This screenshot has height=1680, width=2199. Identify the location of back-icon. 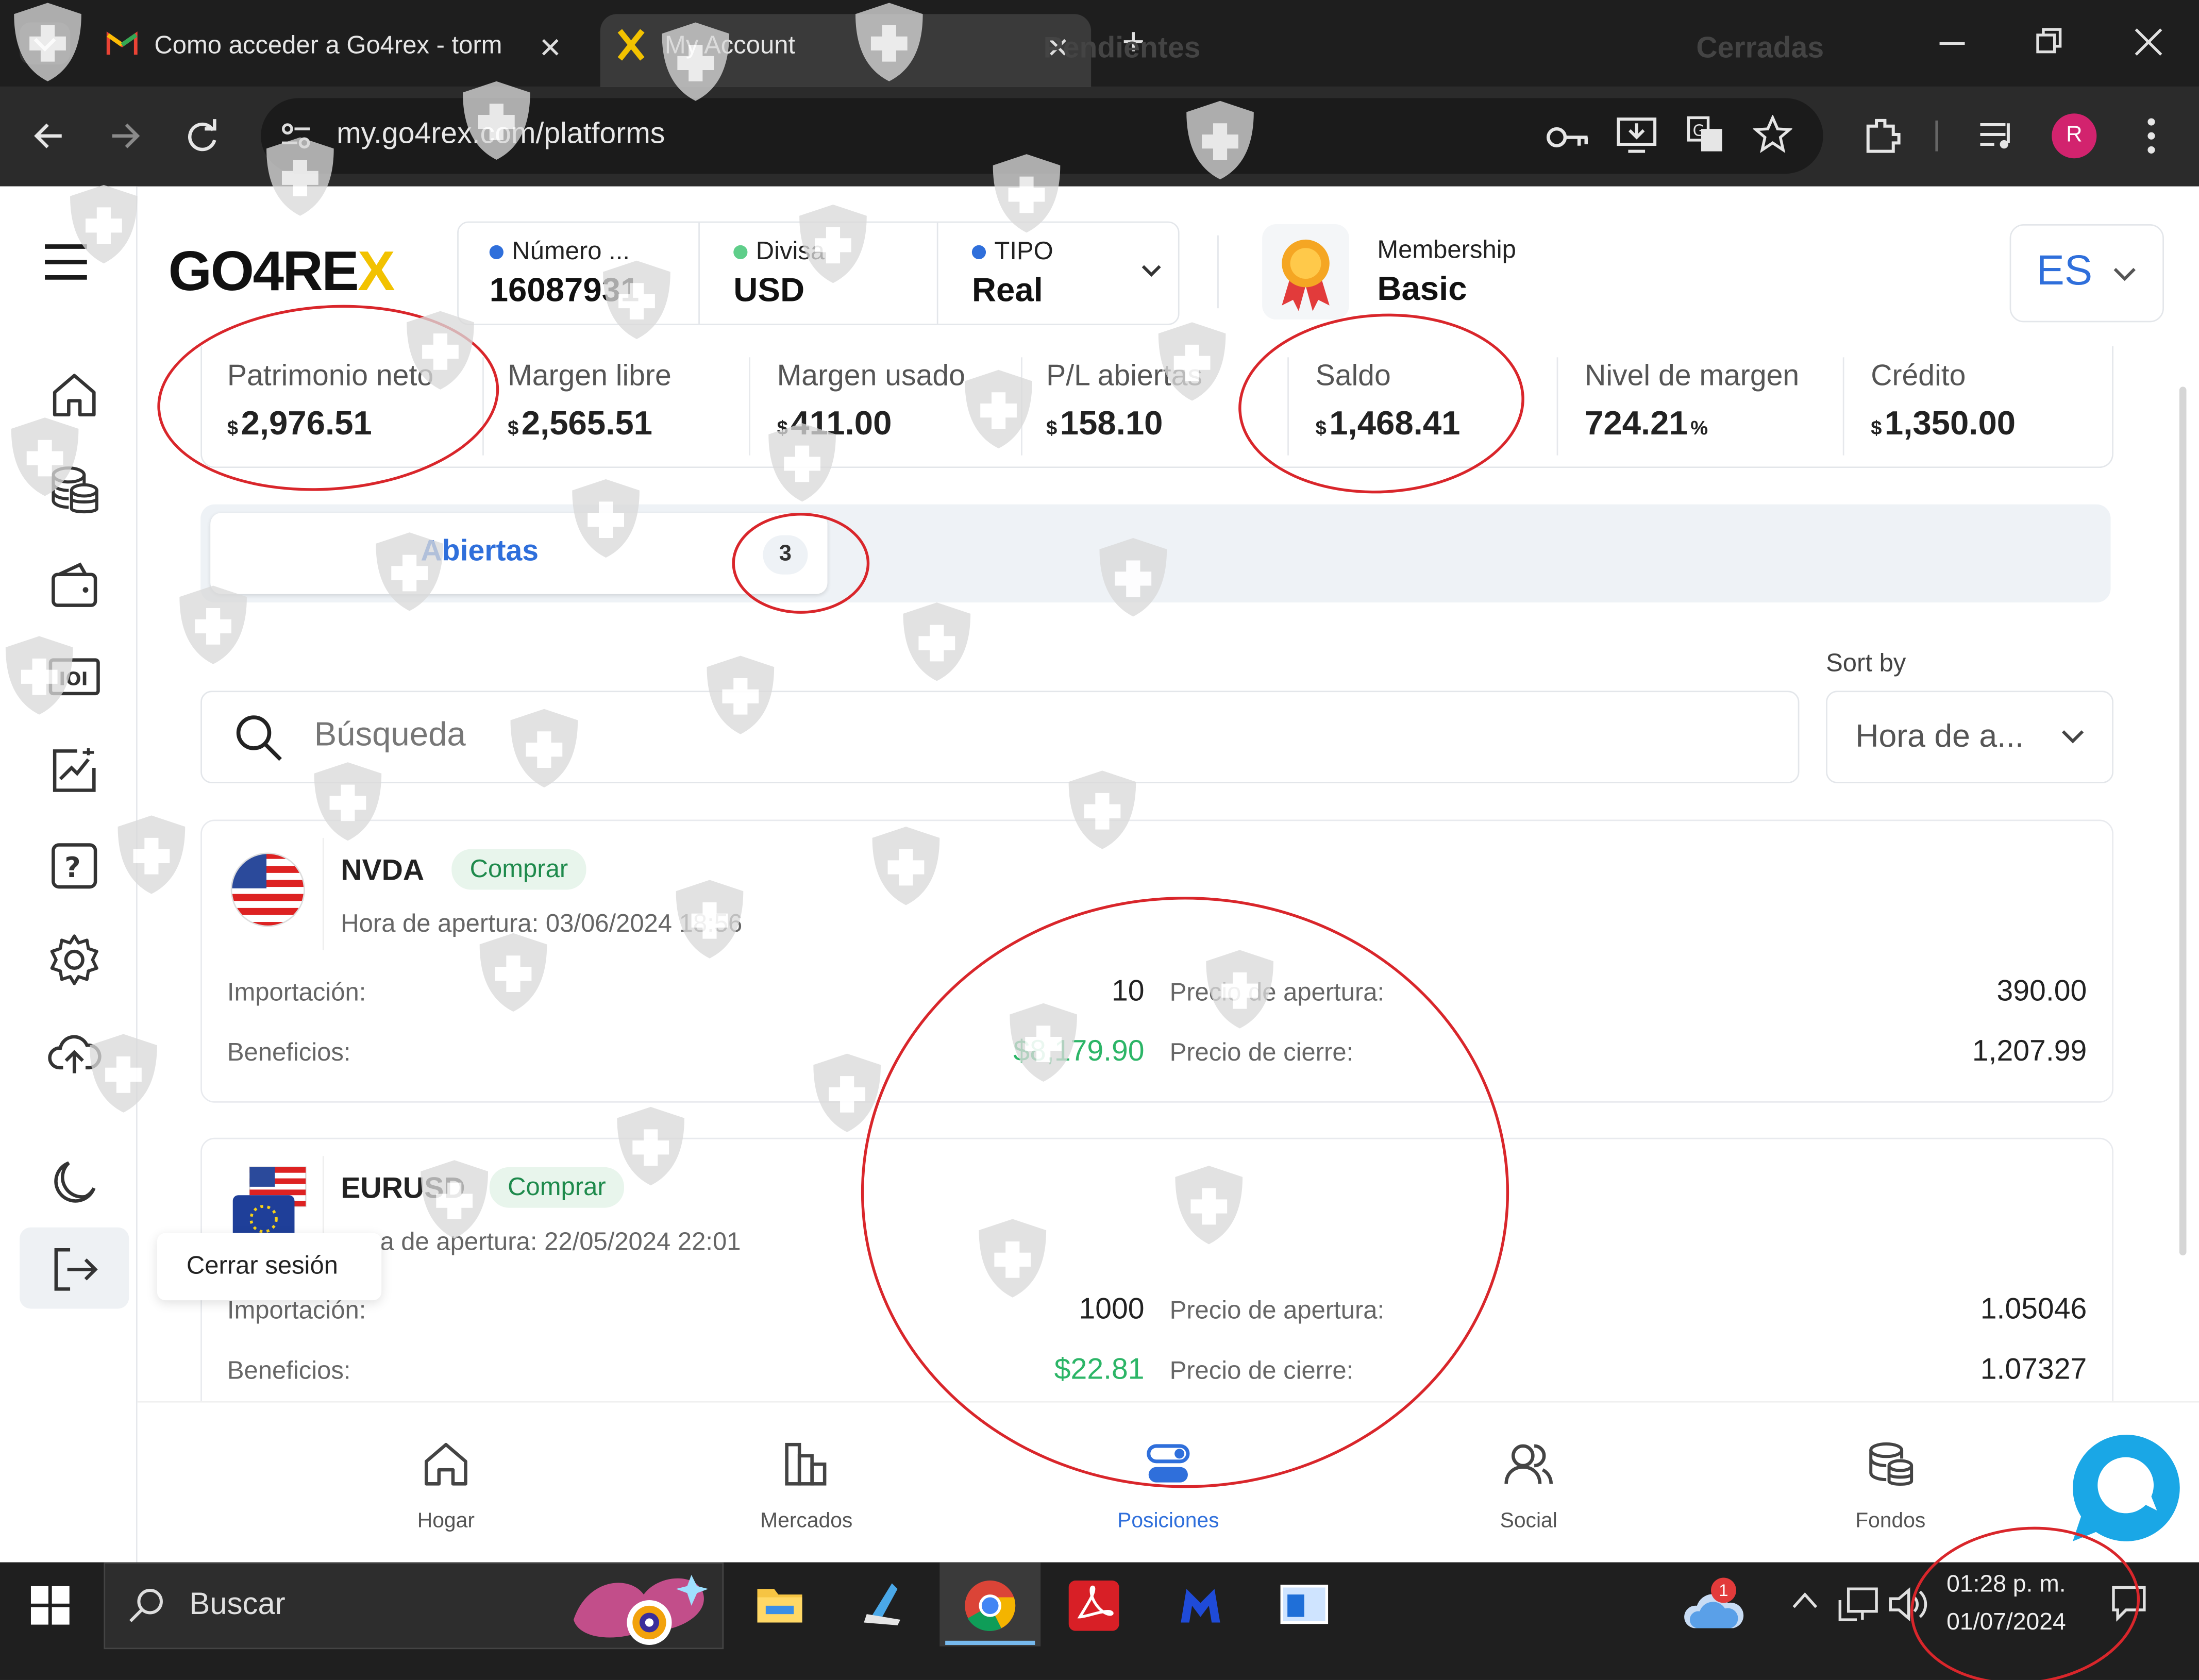
(49, 135).